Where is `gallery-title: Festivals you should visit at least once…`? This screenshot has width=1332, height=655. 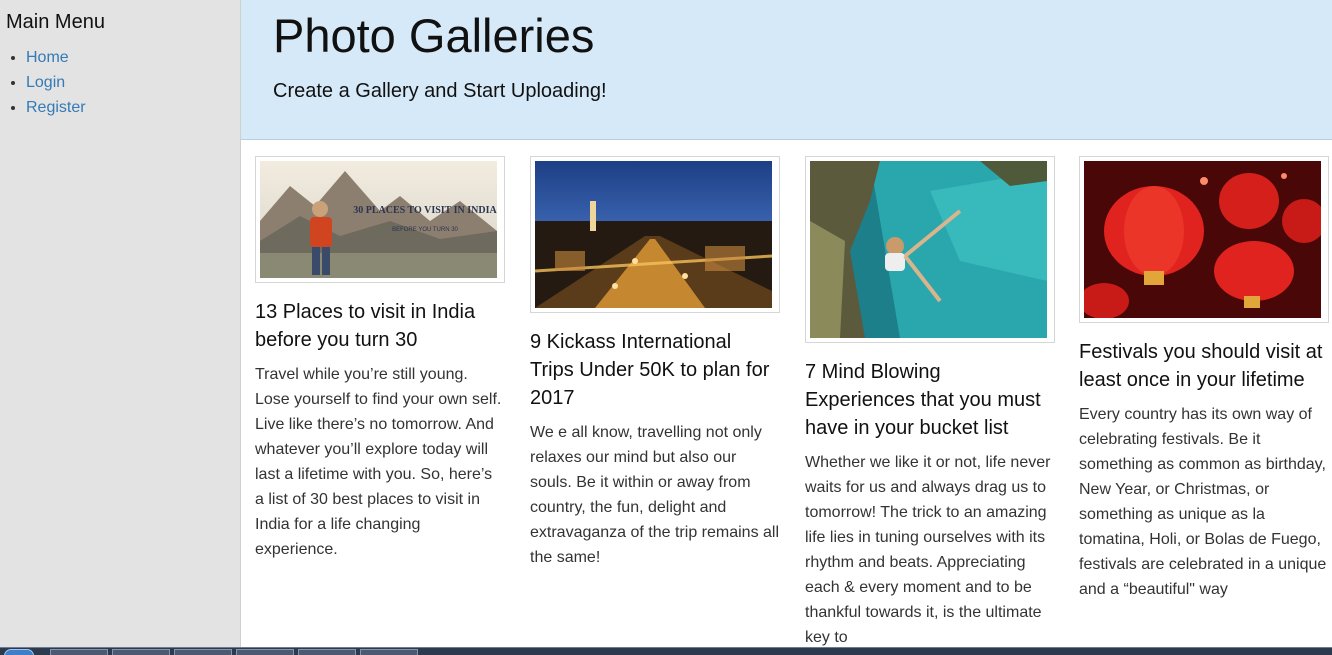
gallery-title: Festivals you should visit at least once… is located at coordinates (1204, 366).